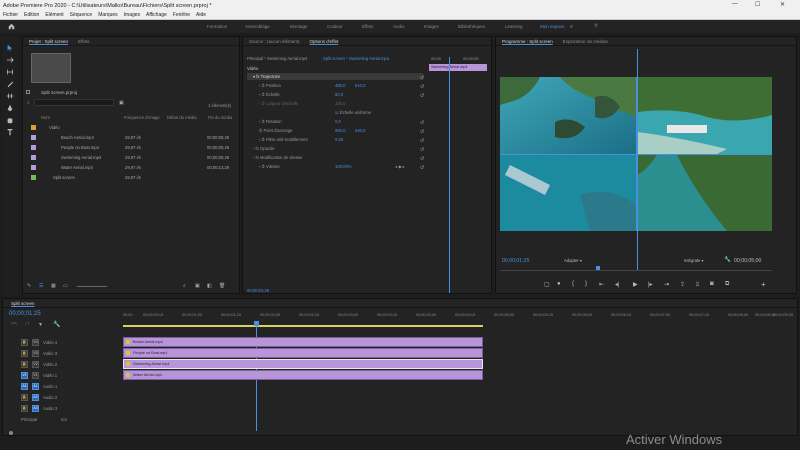 The image size is (800, 450). I want to click on sequence-clip-label: Split screen * Swimming Aerial.mp4, so click(356, 58).